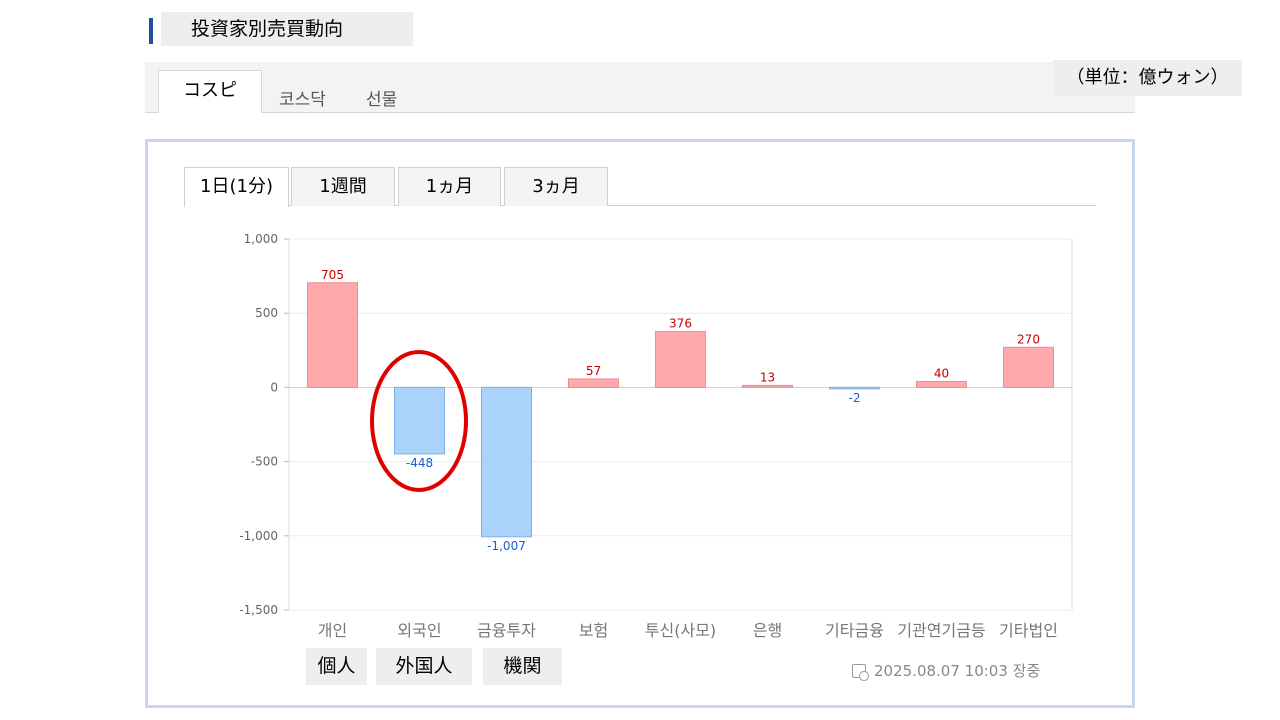  I want to click on data-label: 705, so click(332, 275).